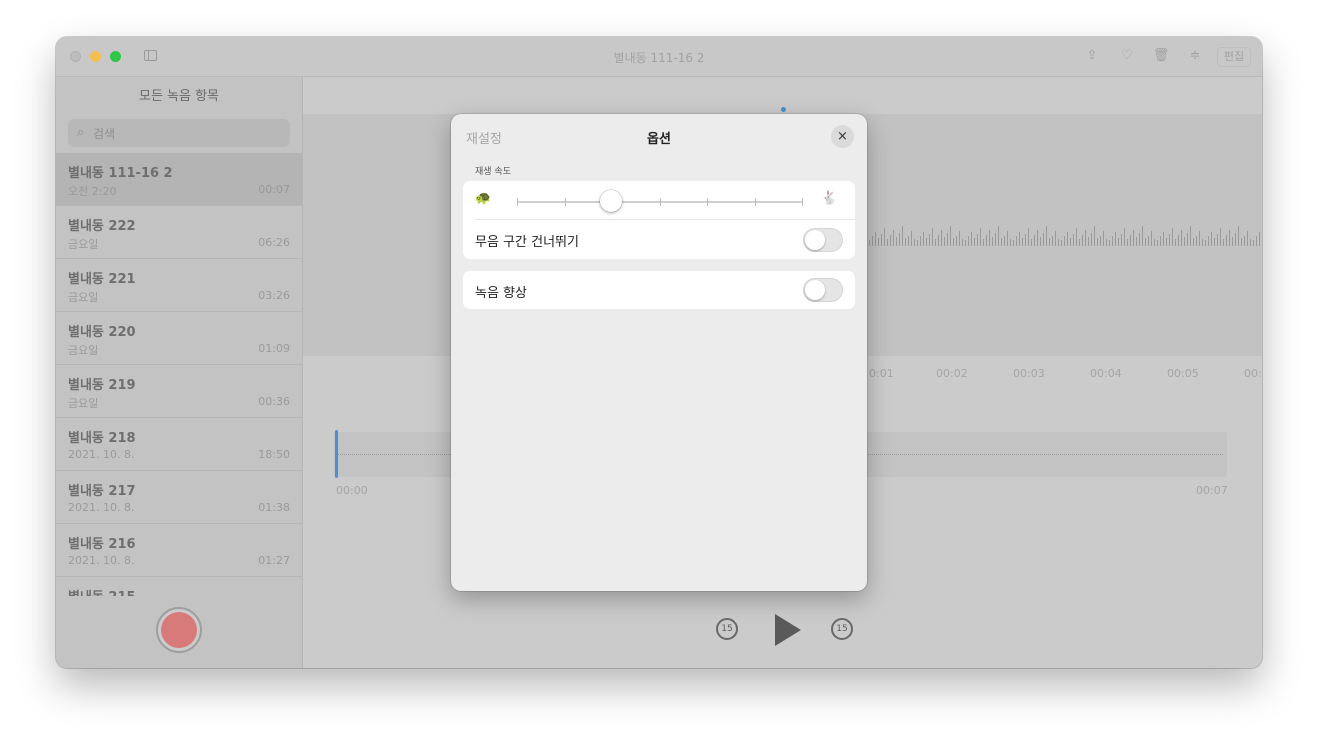  I want to click on start-time: 00:00, so click(352, 490).